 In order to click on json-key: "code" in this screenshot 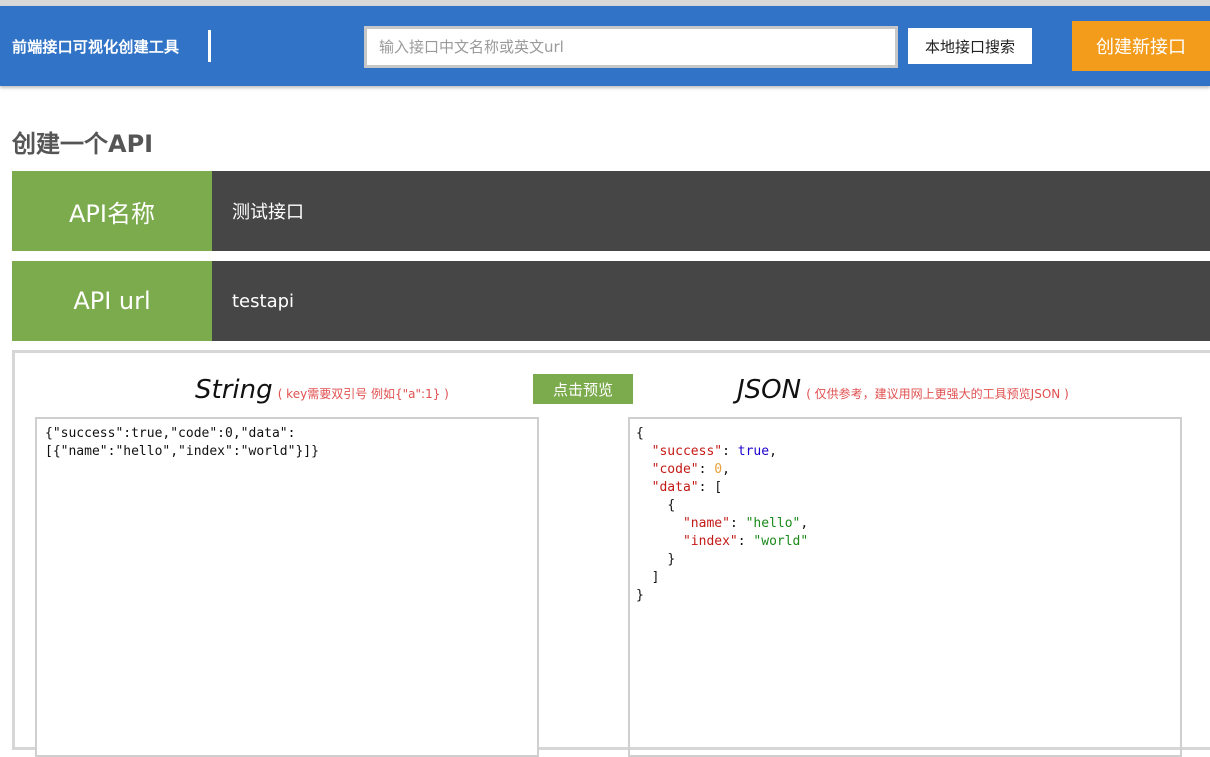, I will do `click(675, 469)`.